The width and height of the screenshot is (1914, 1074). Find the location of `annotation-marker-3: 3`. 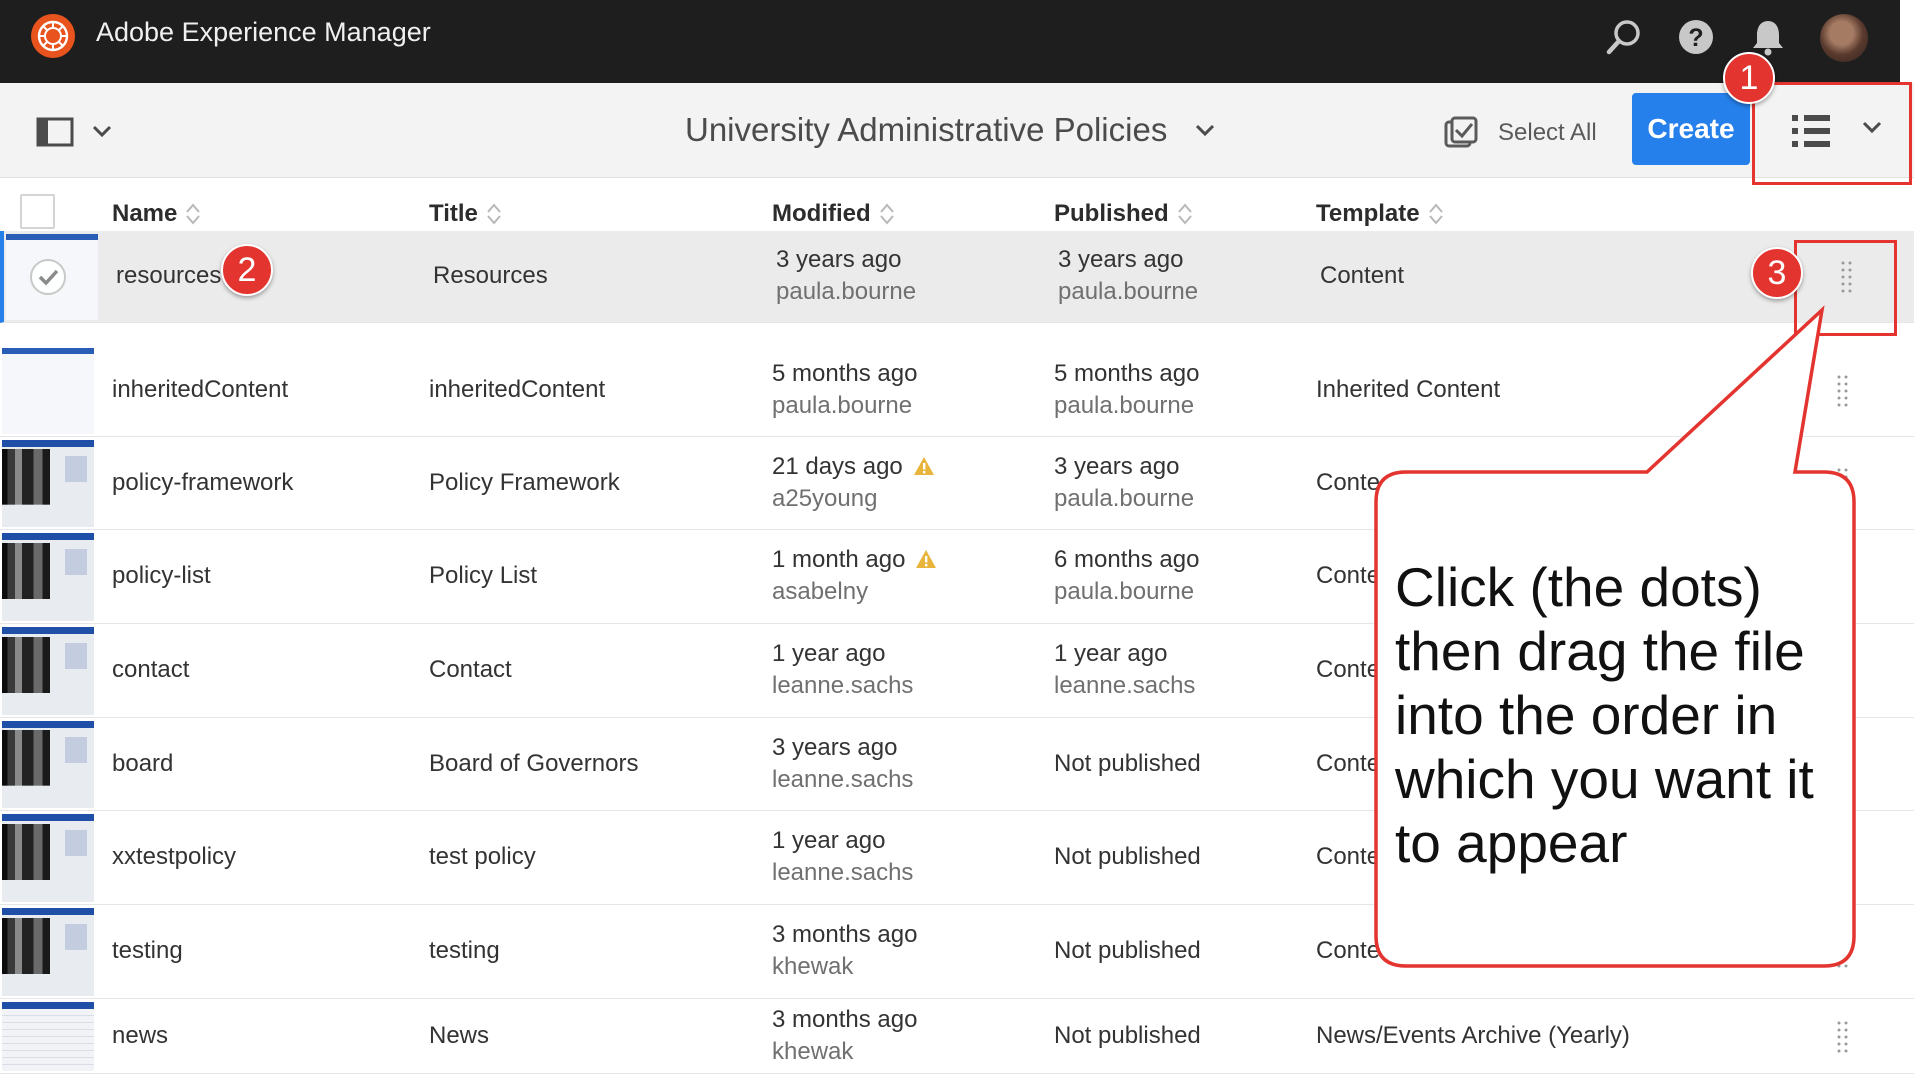

annotation-marker-3: 3 is located at coordinates (1777, 273).